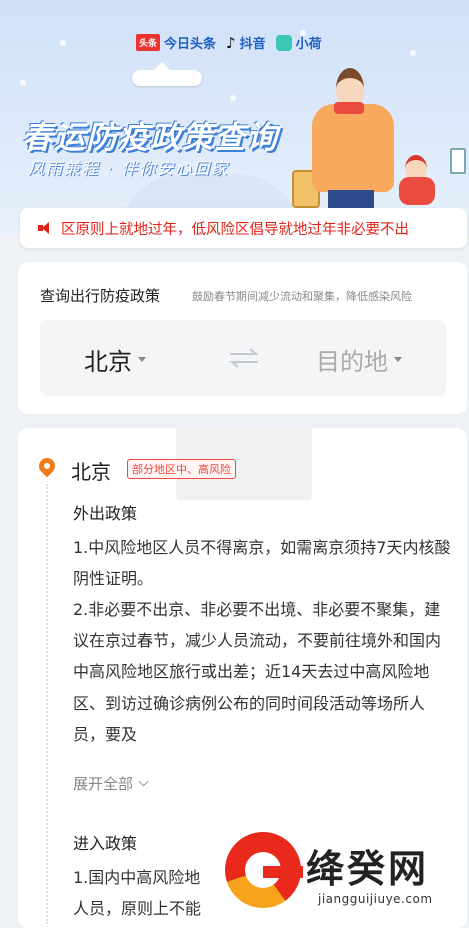 The width and height of the screenshot is (469, 928). I want to click on notice-text: 区原则上就地过年，低风险区倡导就地过年非必要不出, so click(235, 229).